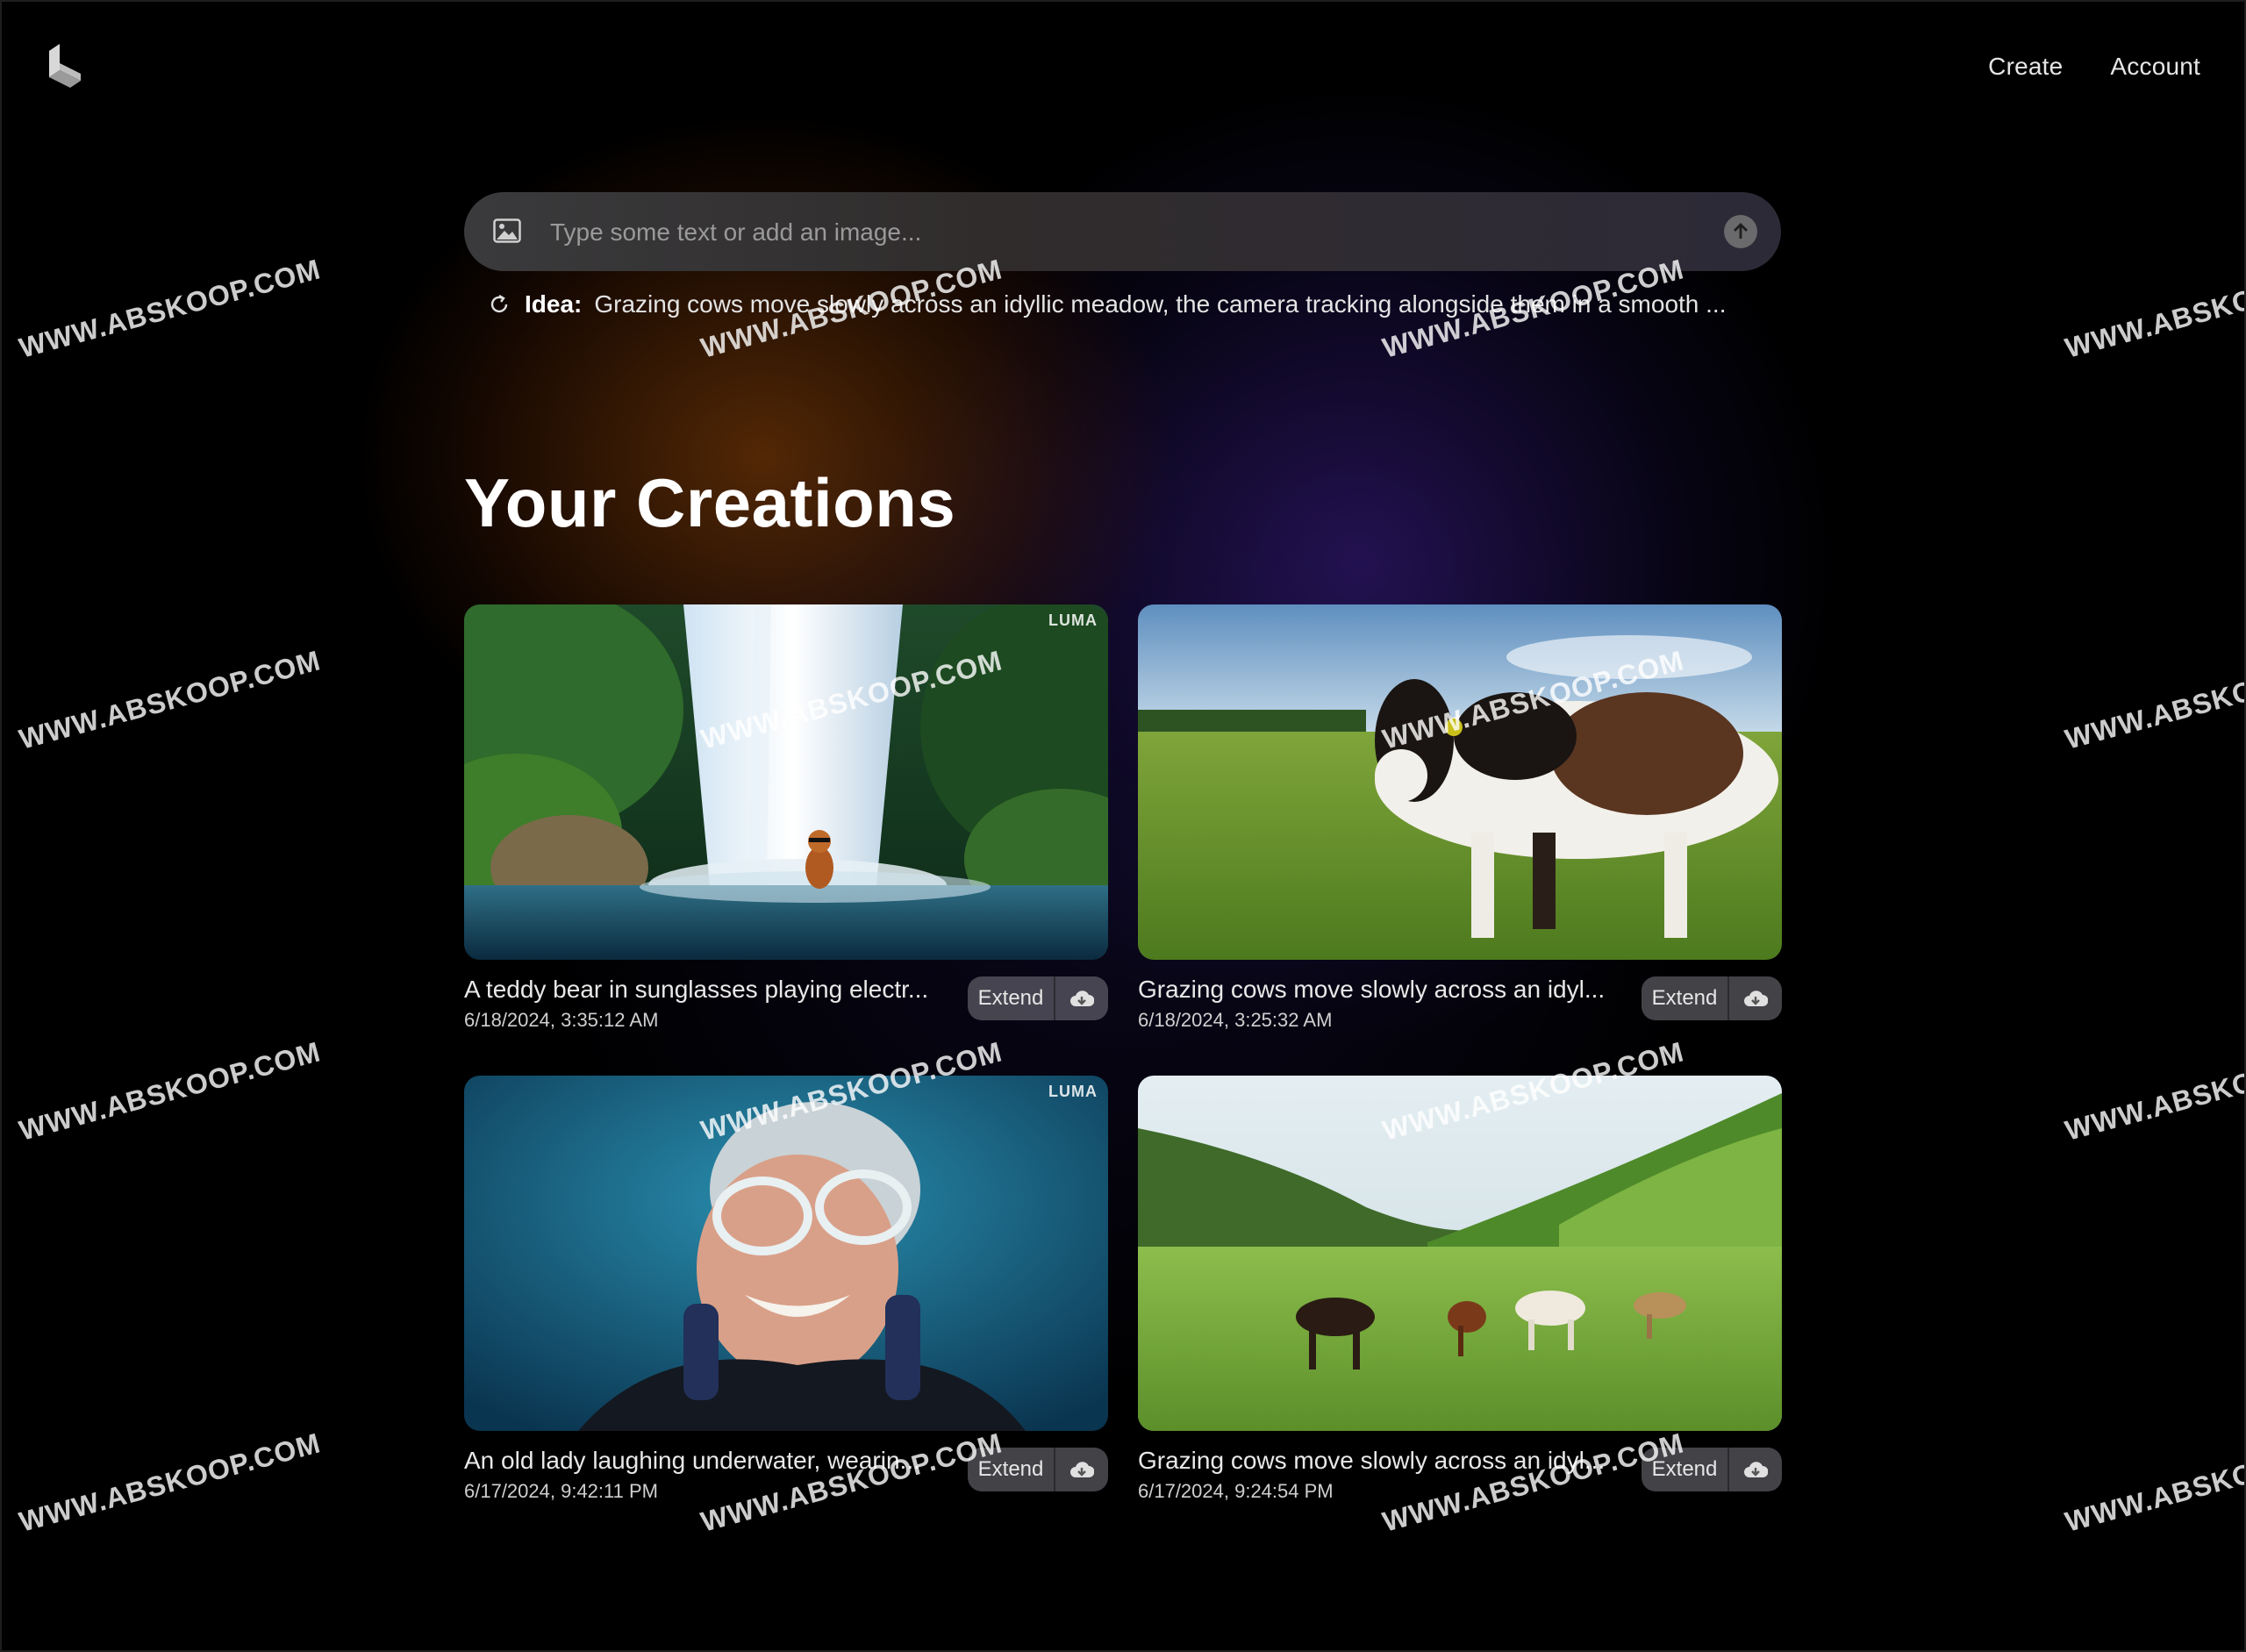  Describe the element at coordinates (499, 305) in the screenshot. I see `refresh-icon` at that location.